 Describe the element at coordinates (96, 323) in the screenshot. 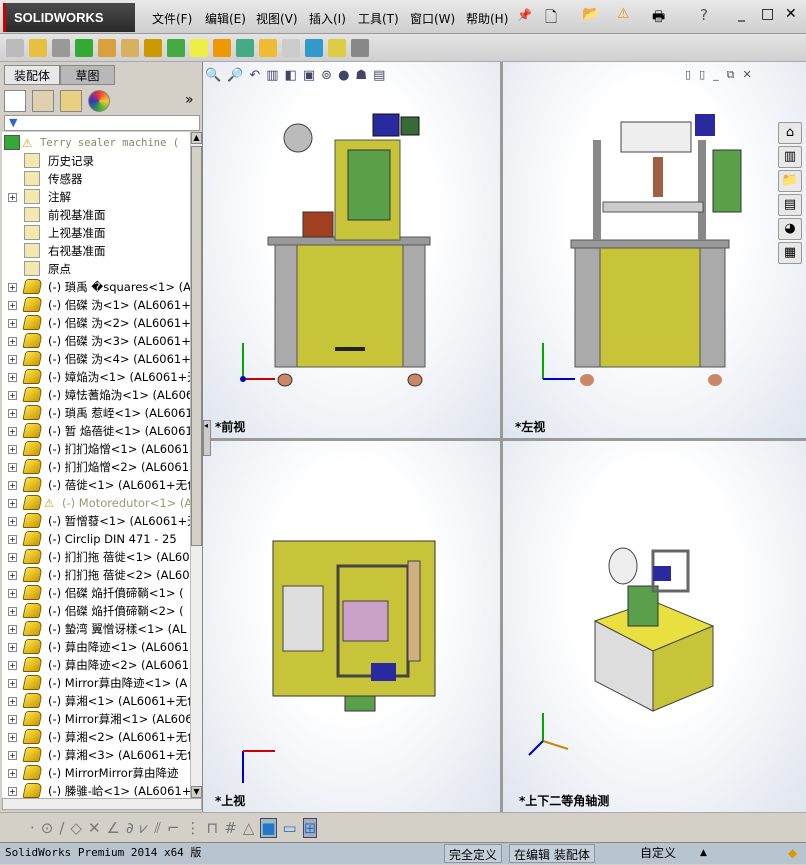

I see `tree-part: + (-) 佀磔 沩<2> (AL6061+ラ` at that location.